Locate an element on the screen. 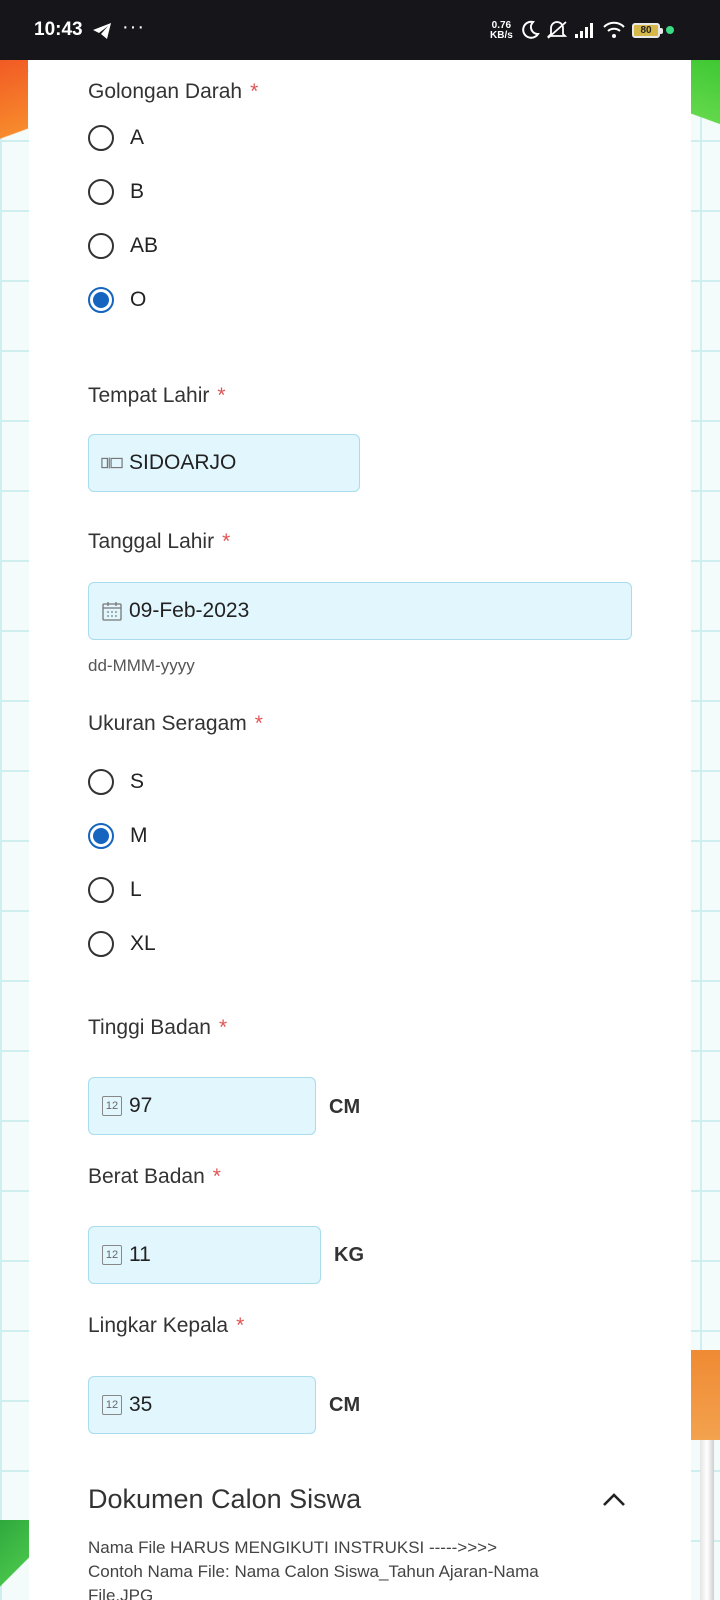 This screenshot has height=1600, width=720. status-icons: 80 is located at coordinates (597, 30).